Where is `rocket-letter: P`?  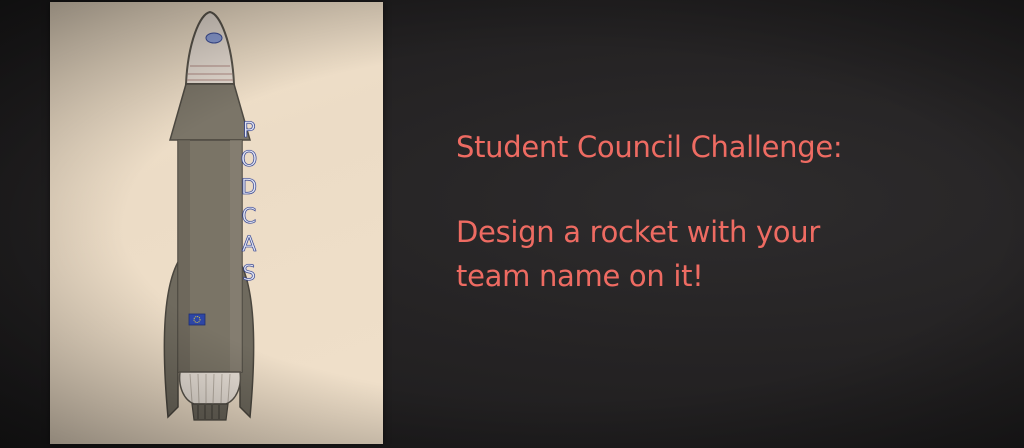 rocket-letter: P is located at coordinates (249, 130).